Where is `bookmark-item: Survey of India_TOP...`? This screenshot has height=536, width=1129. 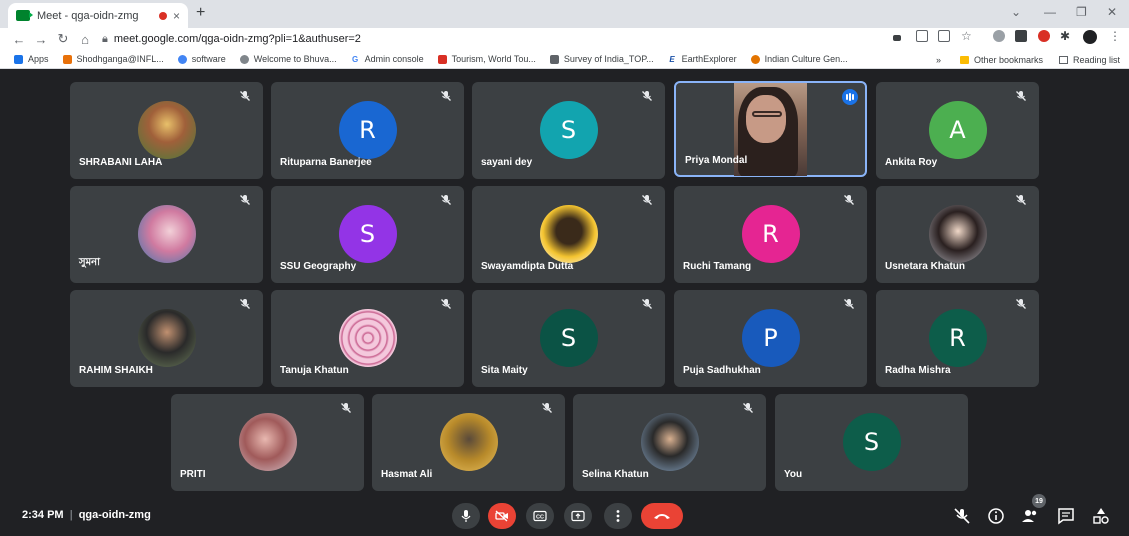 bookmark-item: Survey of India_TOP... is located at coordinates (601, 59).